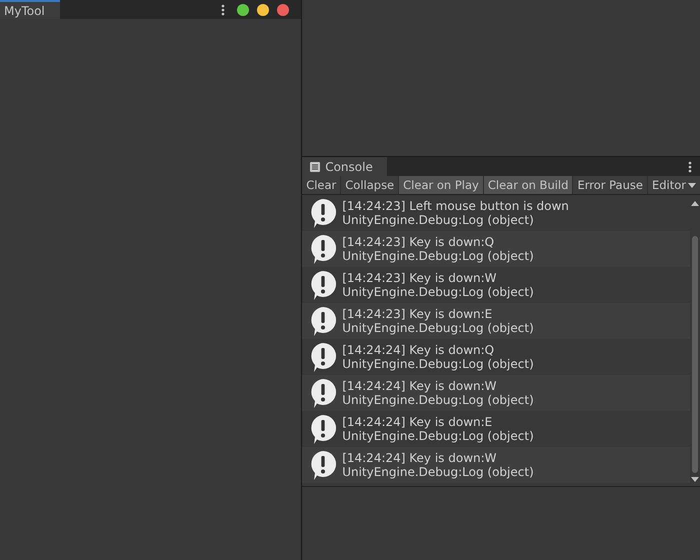  What do you see at coordinates (441, 185) in the screenshot?
I see `toggle-button: Clear on Play` at bounding box center [441, 185].